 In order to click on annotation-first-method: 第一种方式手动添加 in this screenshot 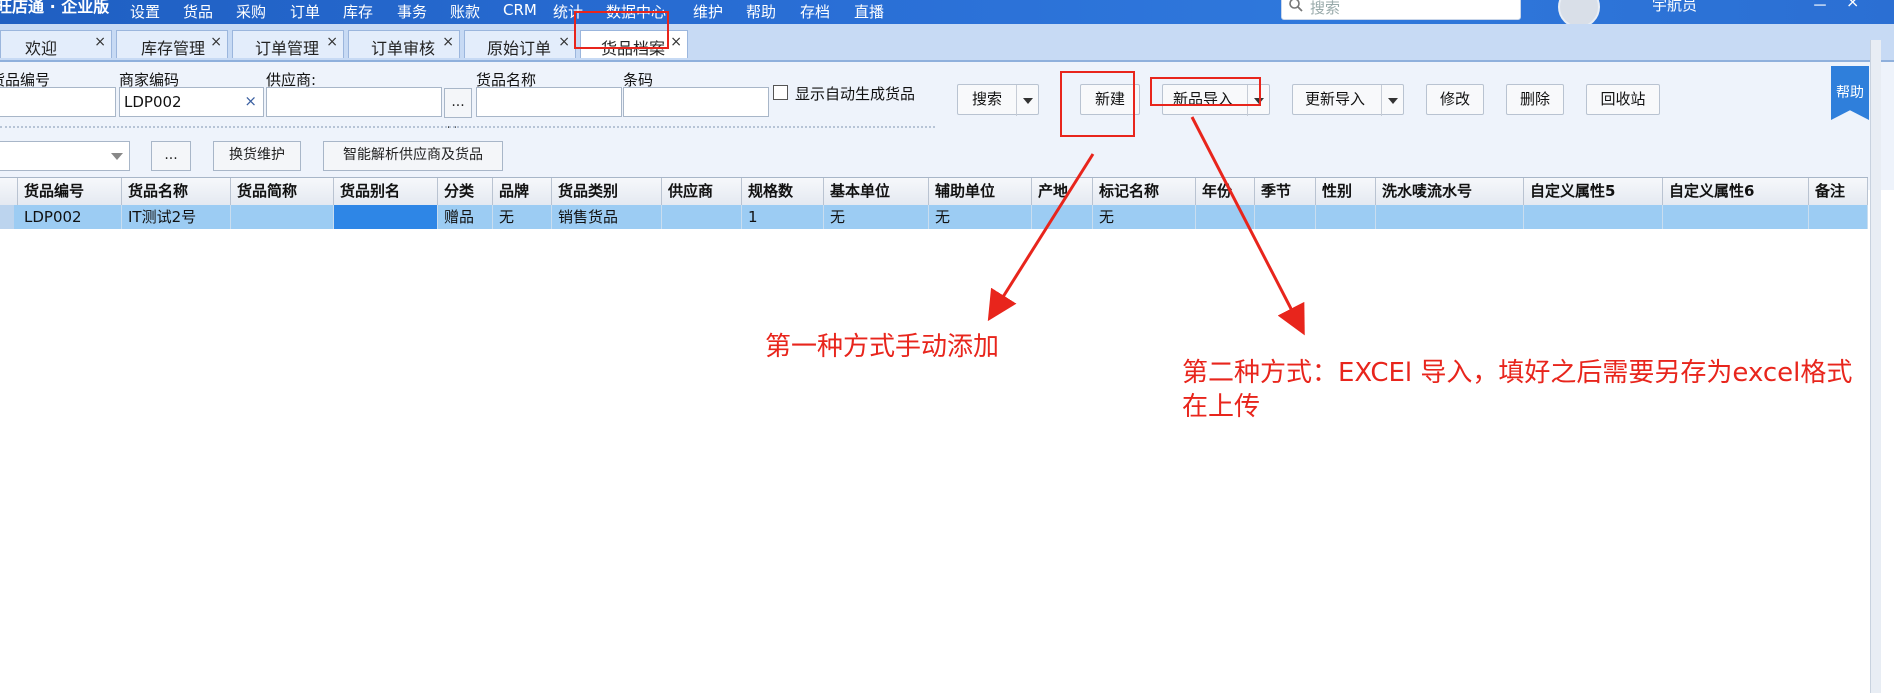, I will do `click(882, 347)`.